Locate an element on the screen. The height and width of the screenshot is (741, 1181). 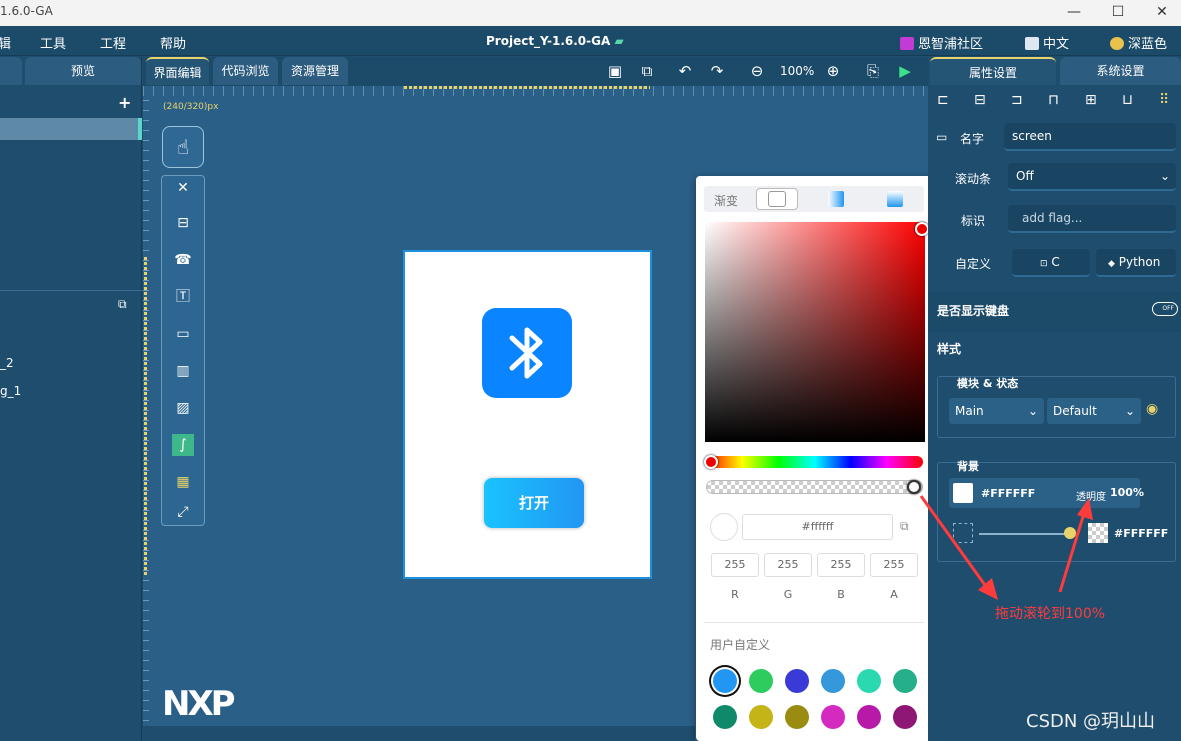
watermark: CSDN @玥山山 is located at coordinates (1091, 721).